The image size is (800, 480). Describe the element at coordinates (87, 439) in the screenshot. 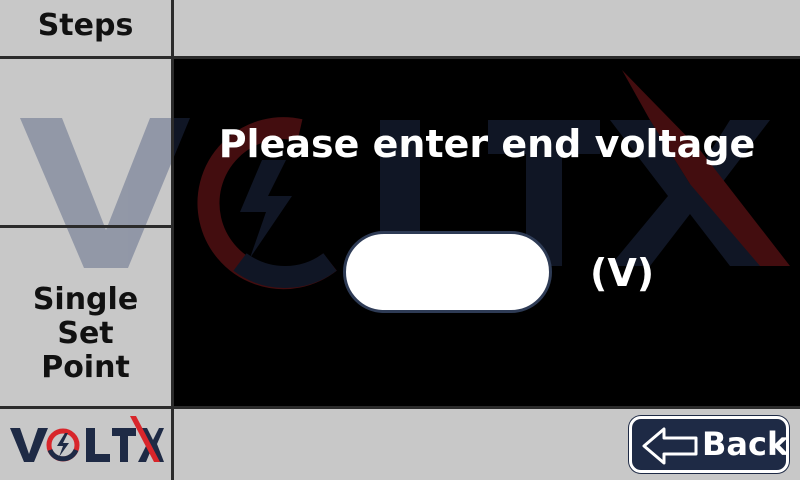

I see `voltx-logo` at that location.